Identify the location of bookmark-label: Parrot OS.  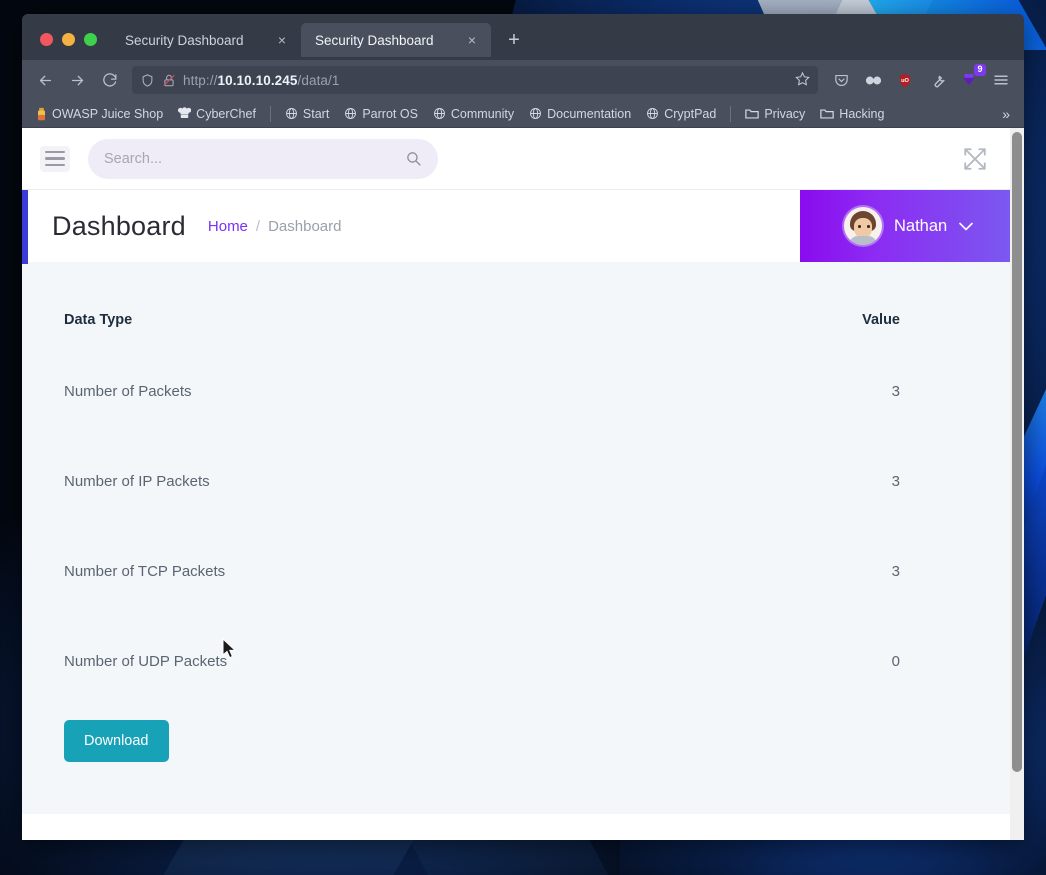
(390, 113).